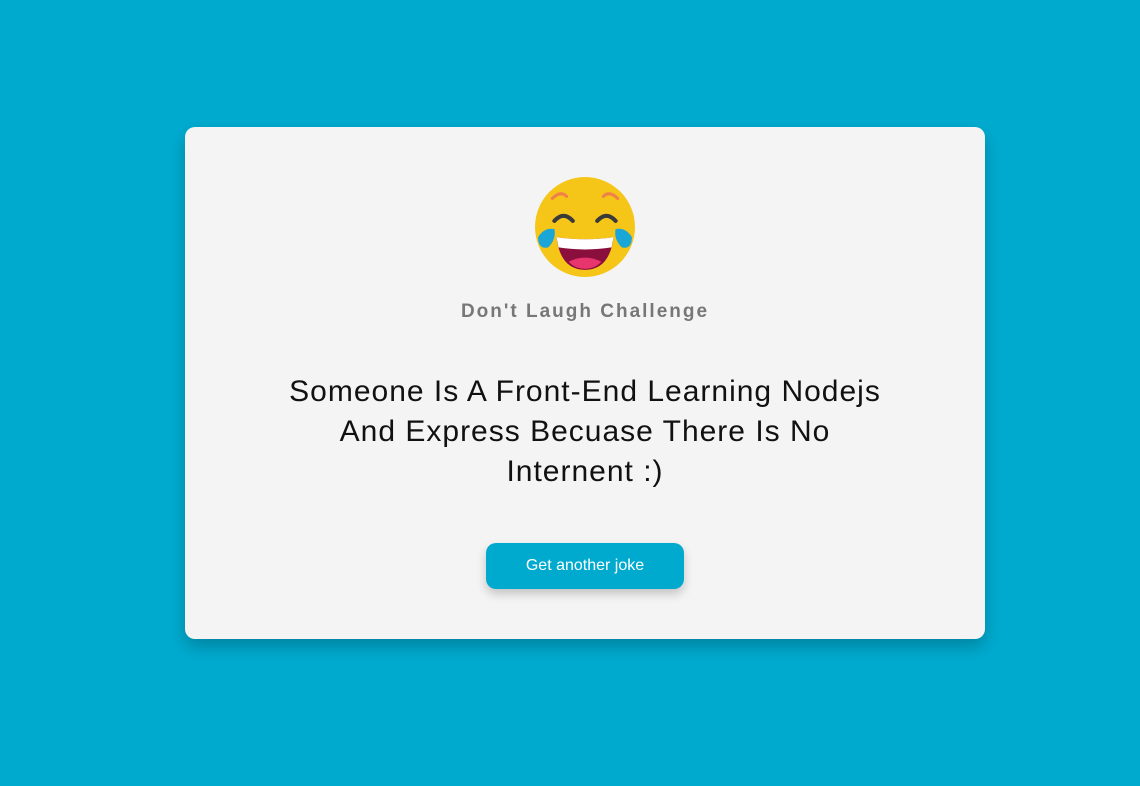 The height and width of the screenshot is (786, 1140). I want to click on subtitle: Don't Laugh Challenge, so click(585, 311).